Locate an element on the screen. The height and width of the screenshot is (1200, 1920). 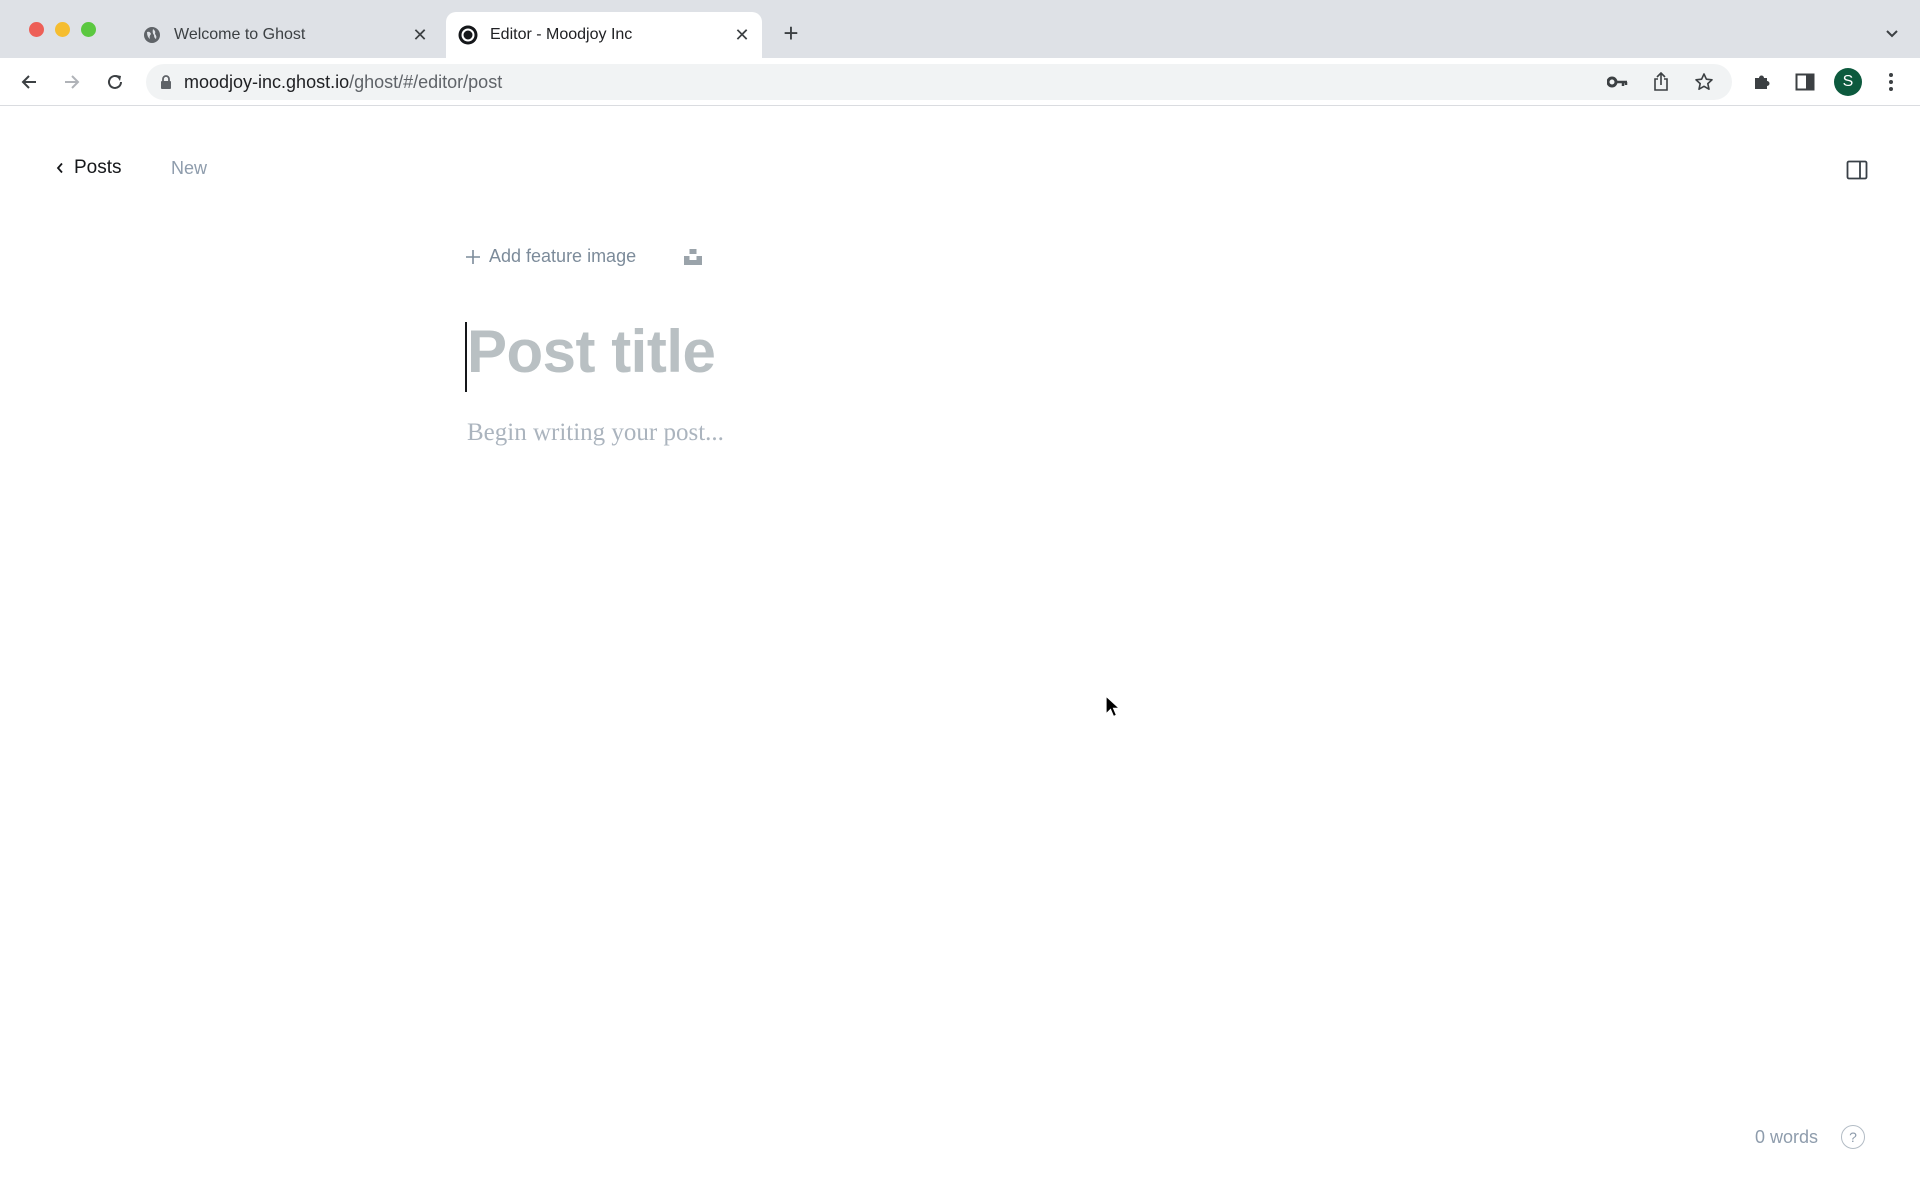
minimize-window-button is located at coordinates (62, 29).